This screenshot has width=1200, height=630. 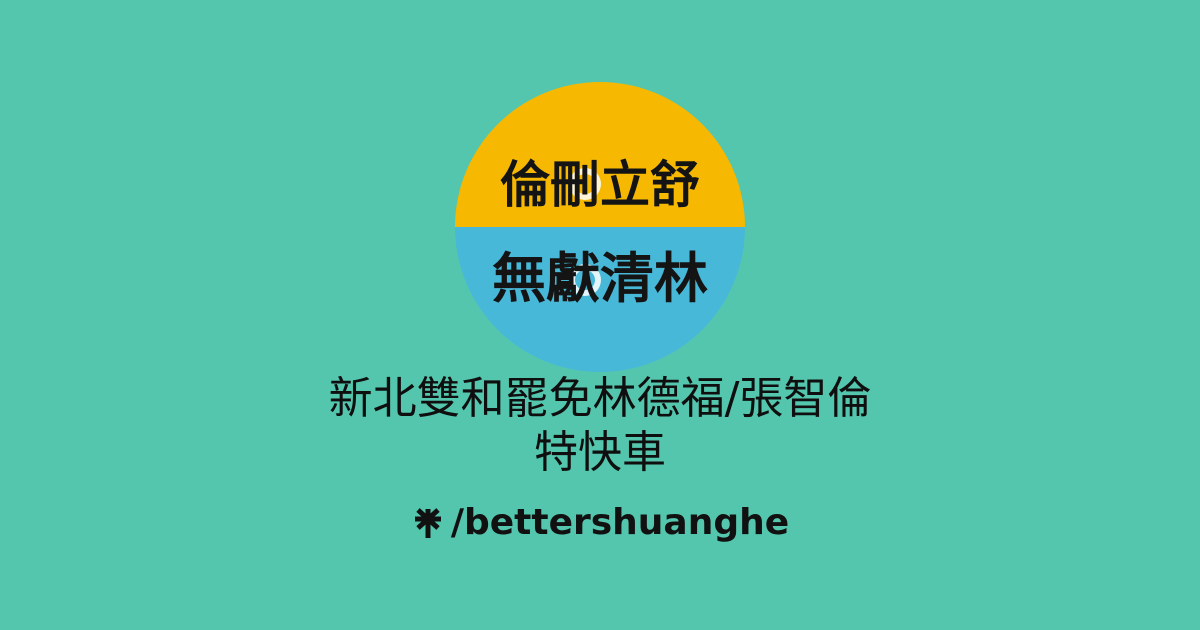 What do you see at coordinates (428, 523) in the screenshot?
I see `linktree-icon` at bounding box center [428, 523].